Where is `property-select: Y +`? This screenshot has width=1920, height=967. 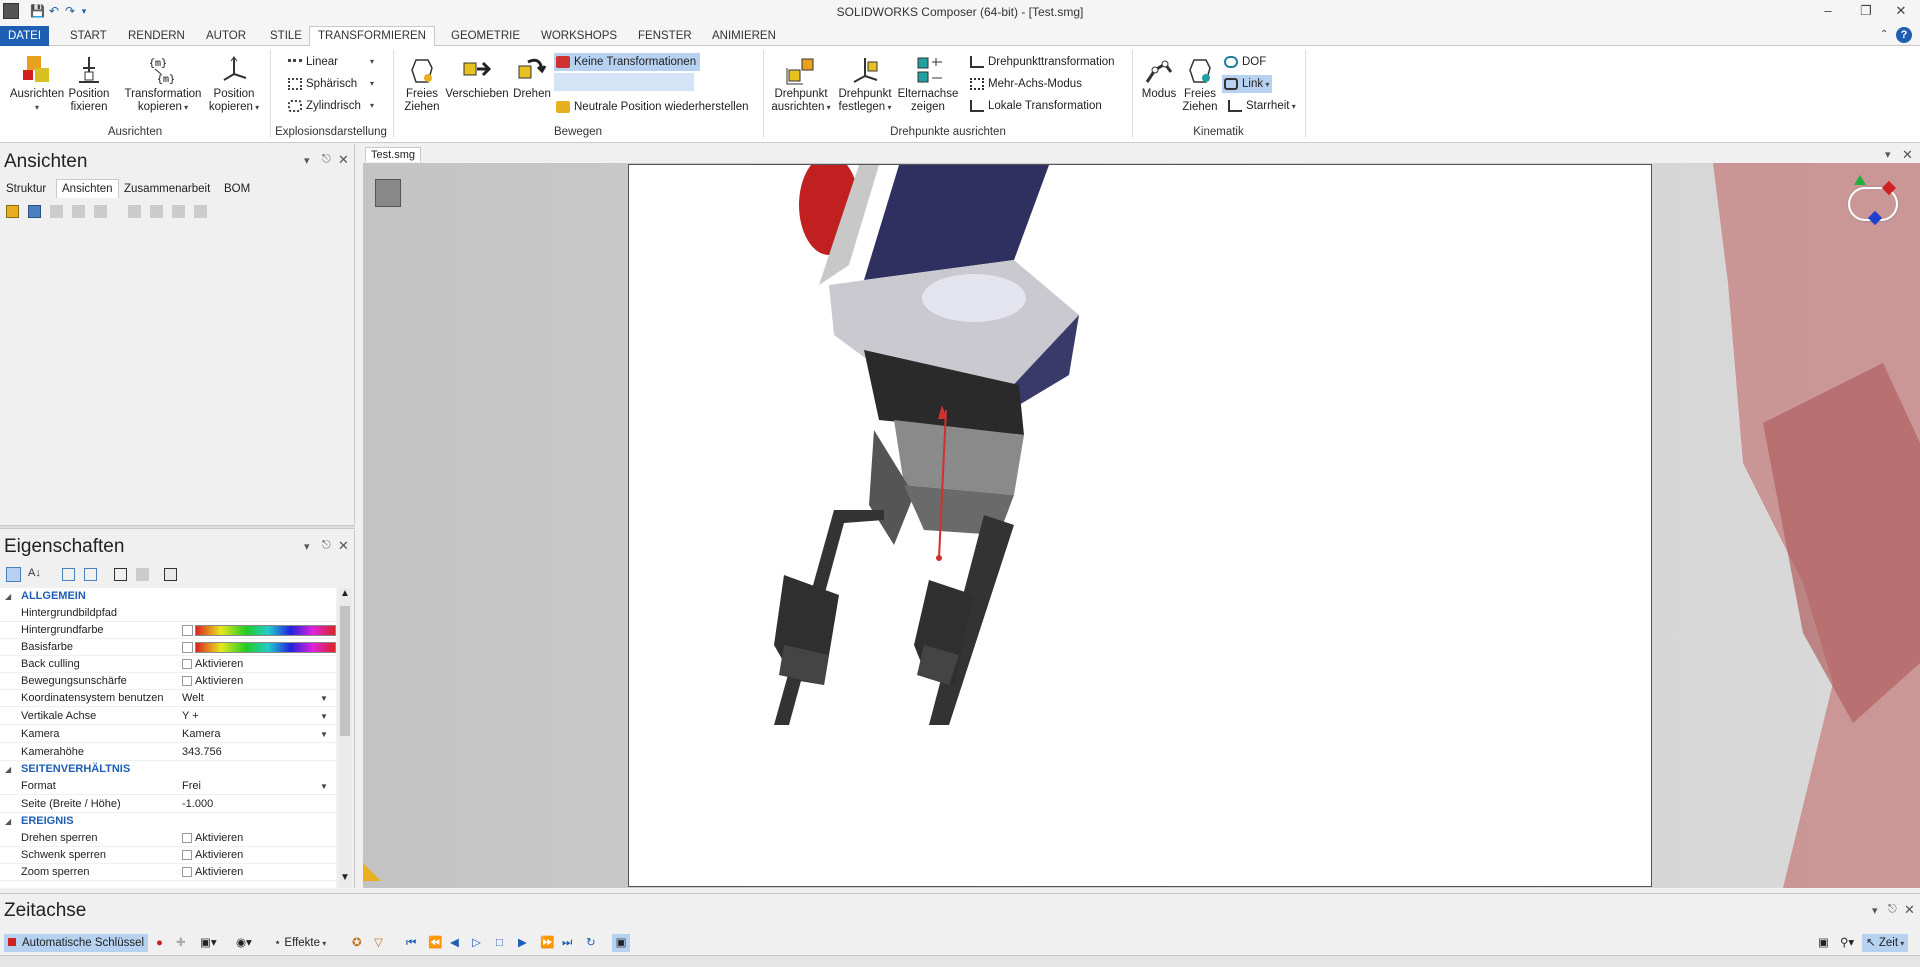
property-select: Y + is located at coordinates (190, 716).